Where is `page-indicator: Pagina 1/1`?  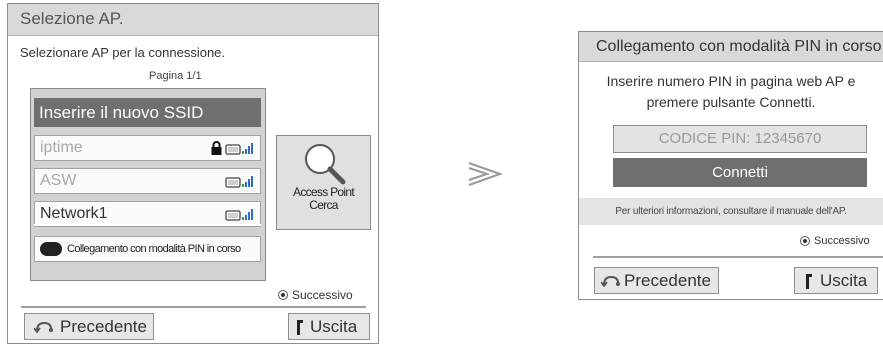
page-indicator: Pagina 1/1 is located at coordinates (175, 76).